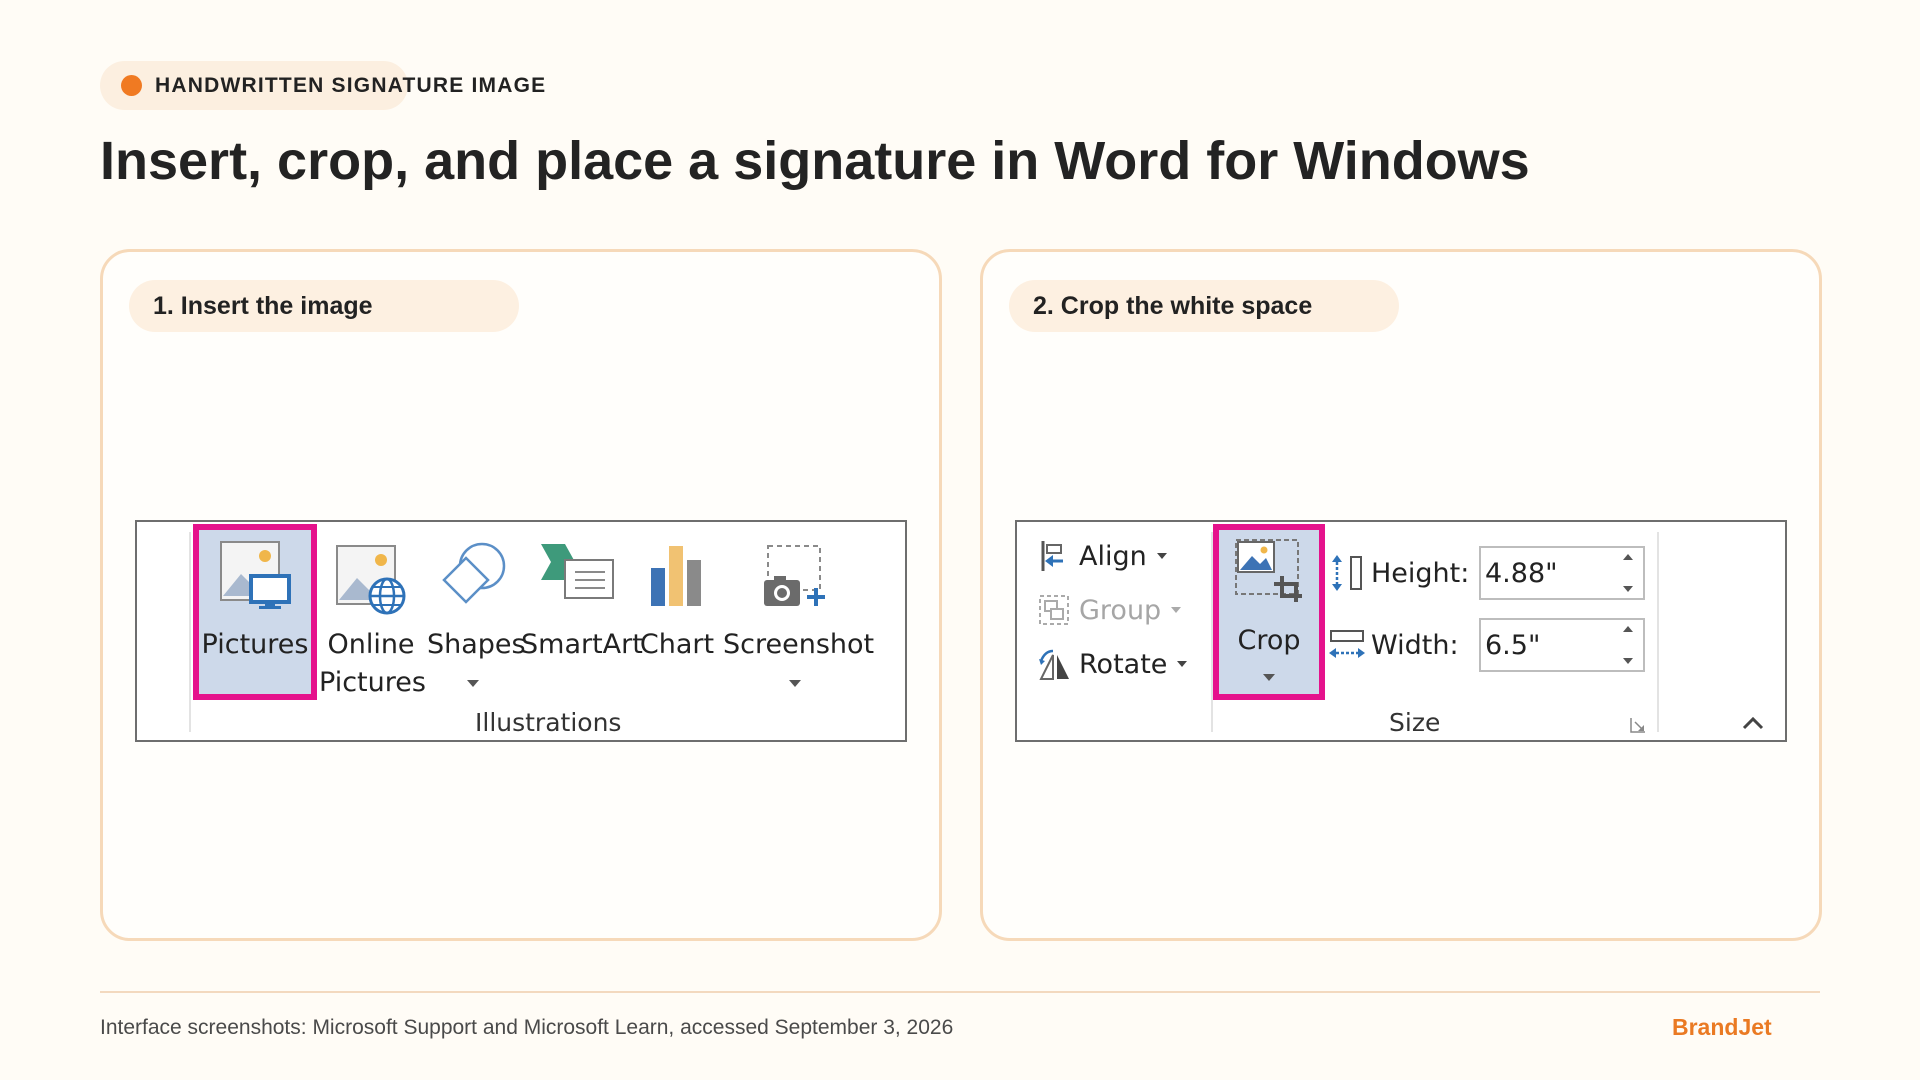 The width and height of the screenshot is (1920, 1080). I want to click on height-icon, so click(1347, 573).